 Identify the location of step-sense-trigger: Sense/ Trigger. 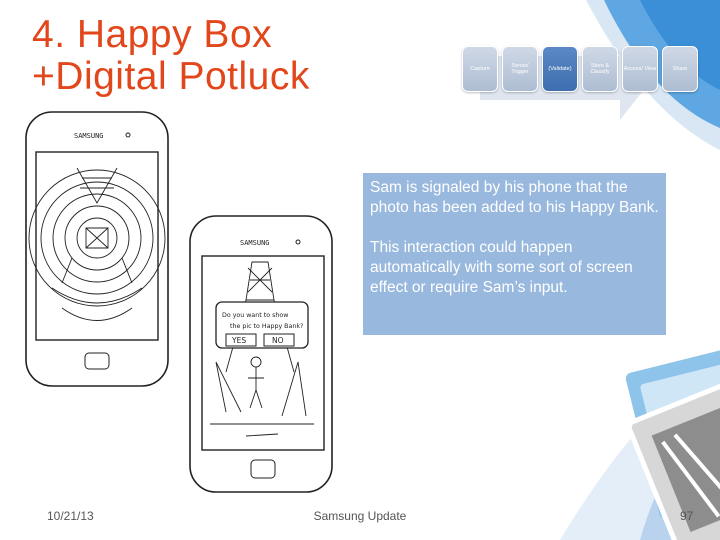
(520, 69).